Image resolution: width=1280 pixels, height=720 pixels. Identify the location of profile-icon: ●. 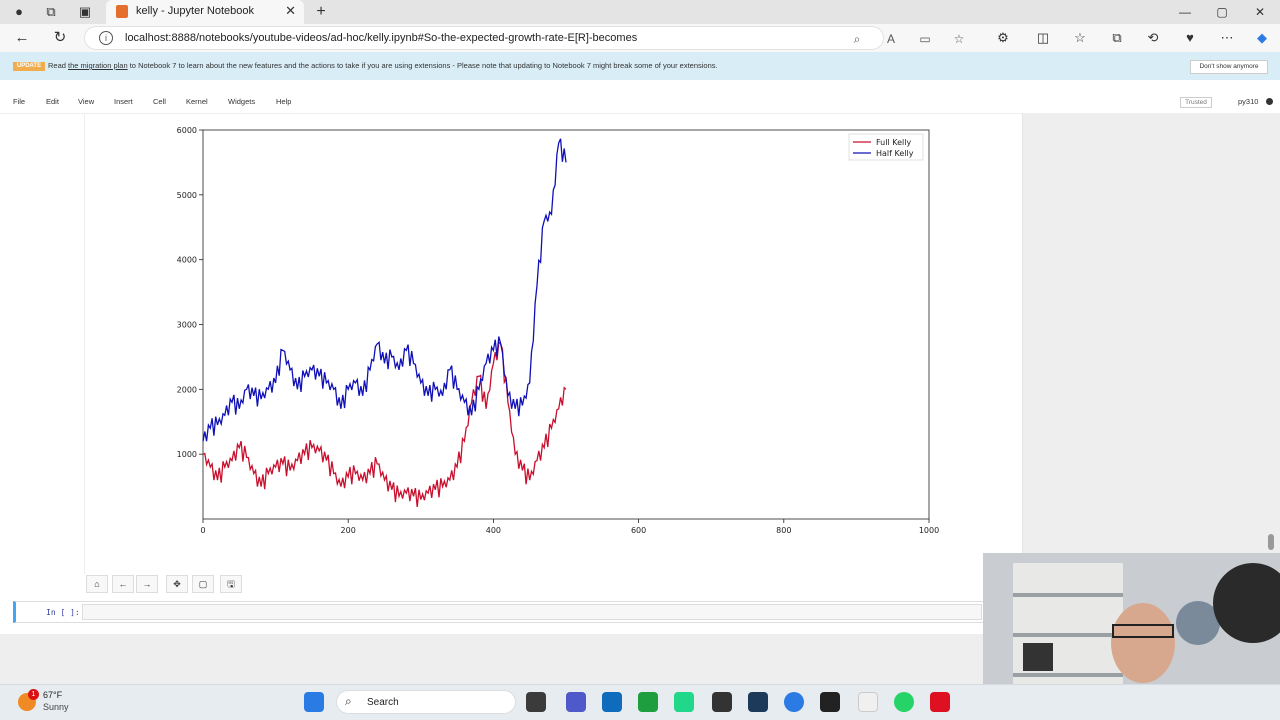
(19, 12).